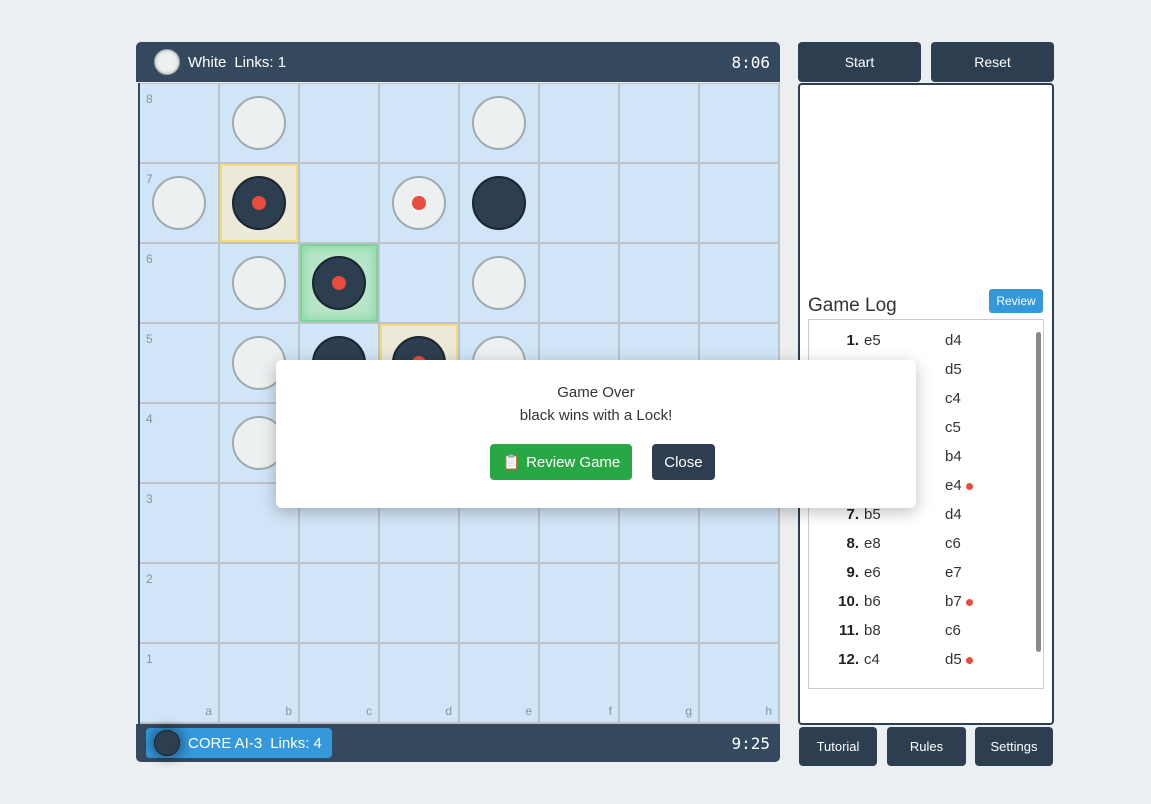 Image resolution: width=1151 pixels, height=804 pixels. Describe the element at coordinates (179, 363) in the screenshot. I see `square-a5: 5` at that location.